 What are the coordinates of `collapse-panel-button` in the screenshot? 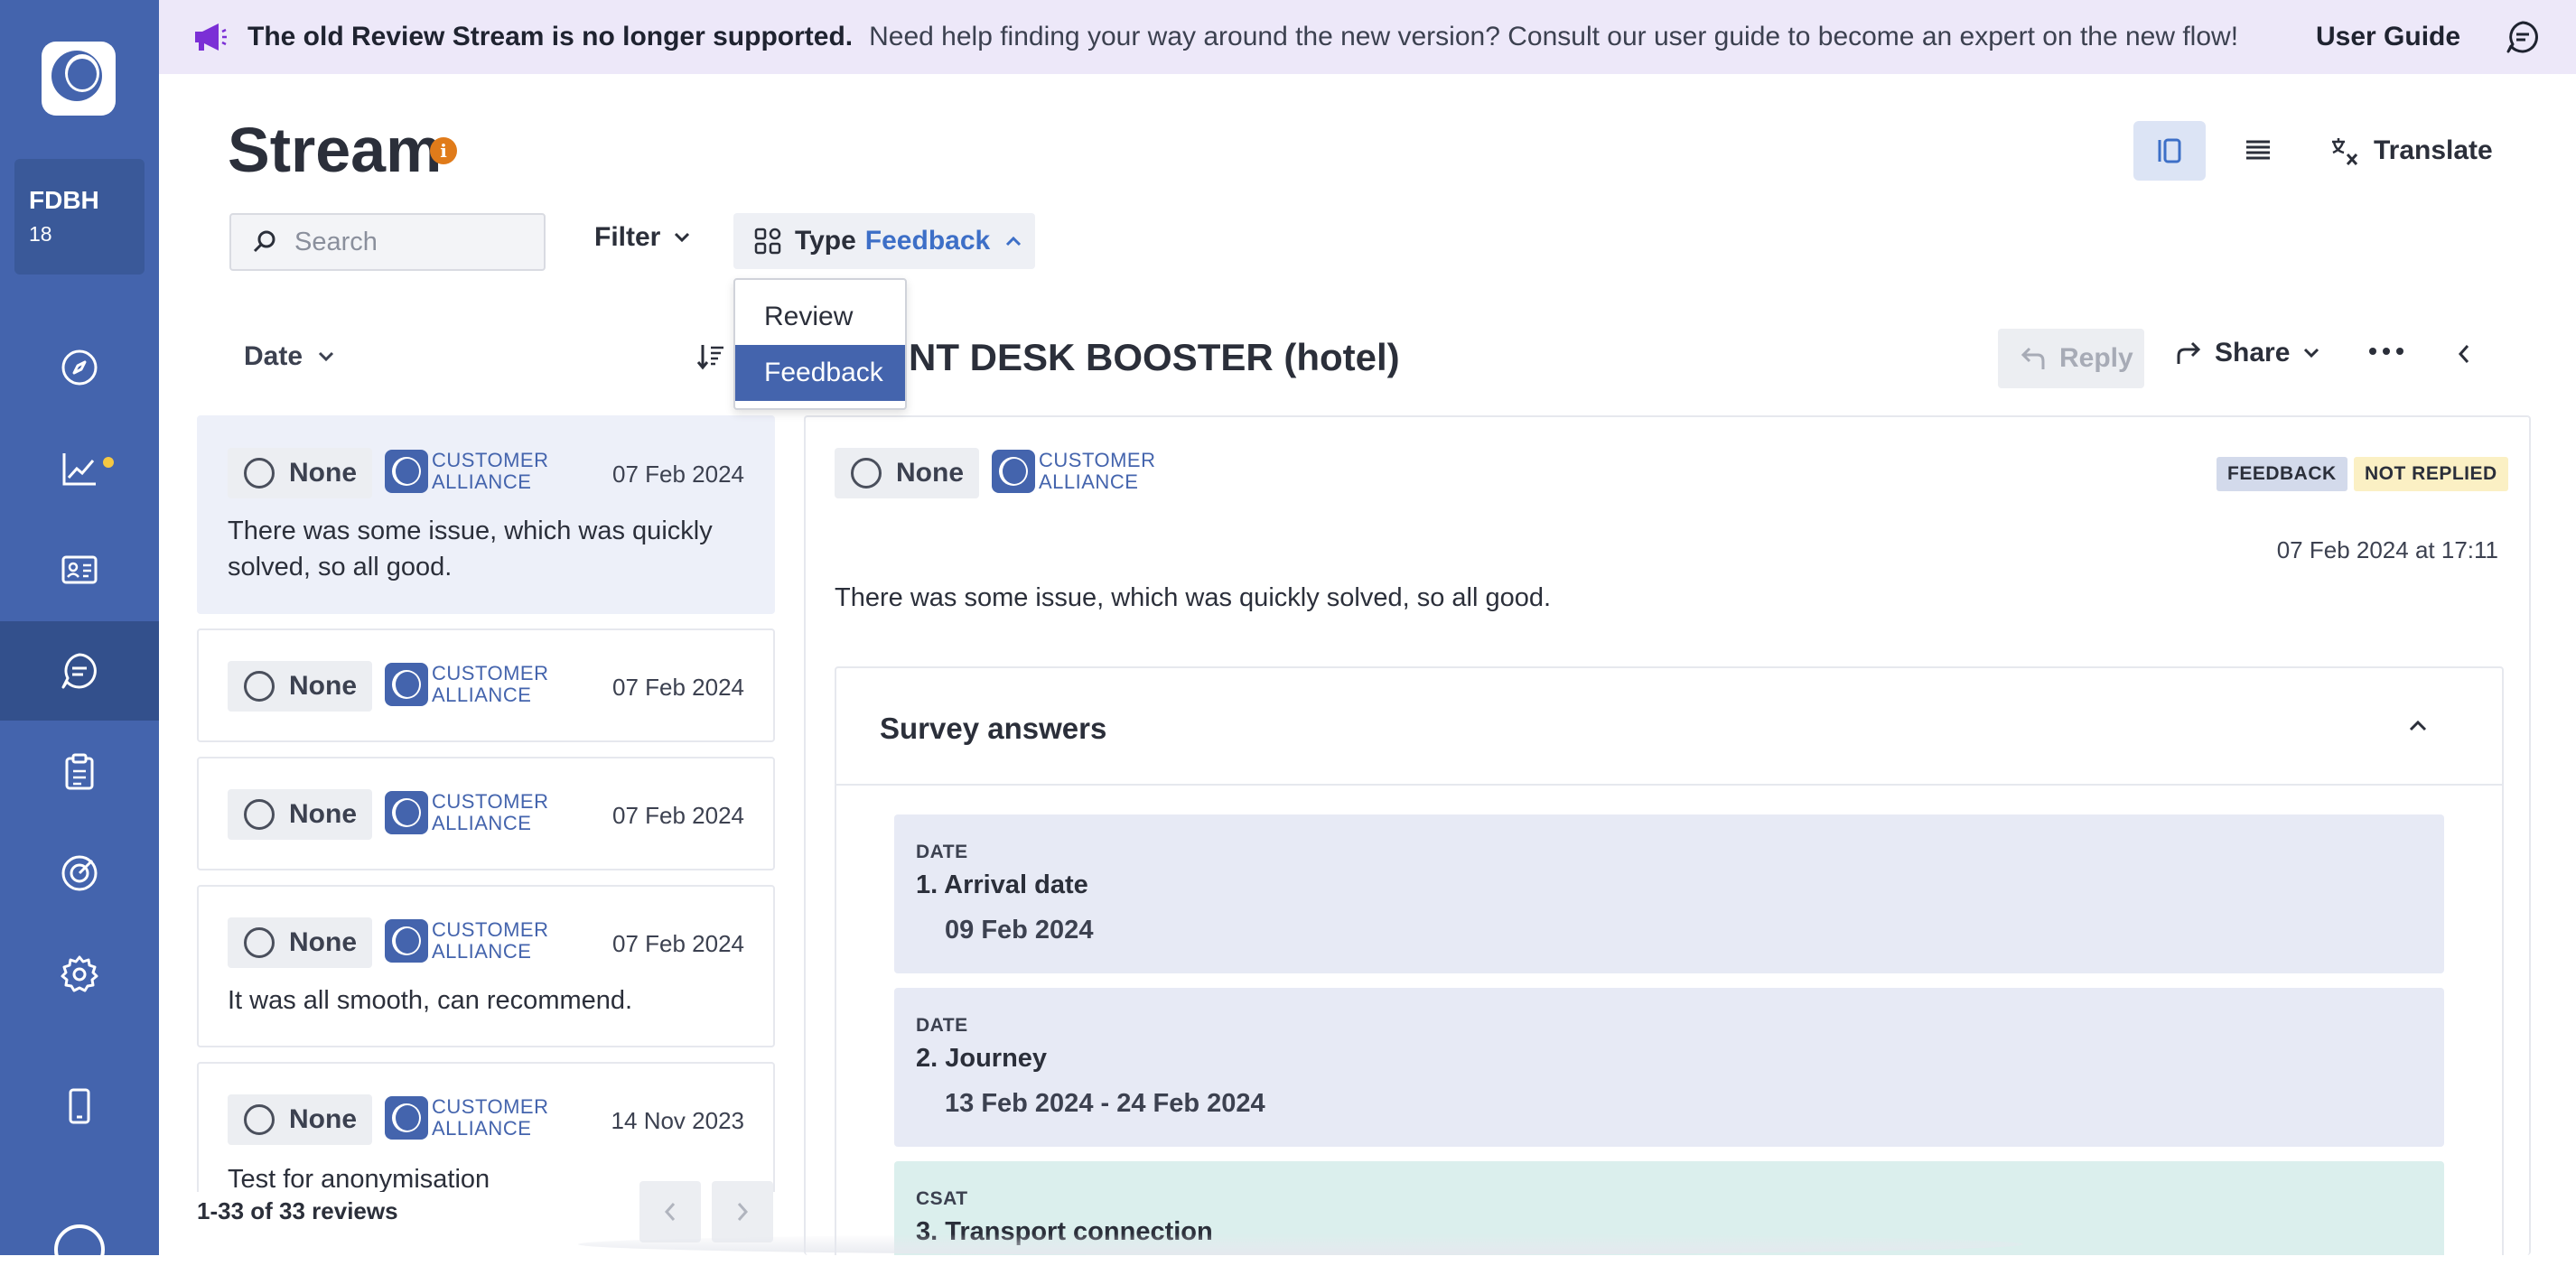 It's located at (2464, 354).